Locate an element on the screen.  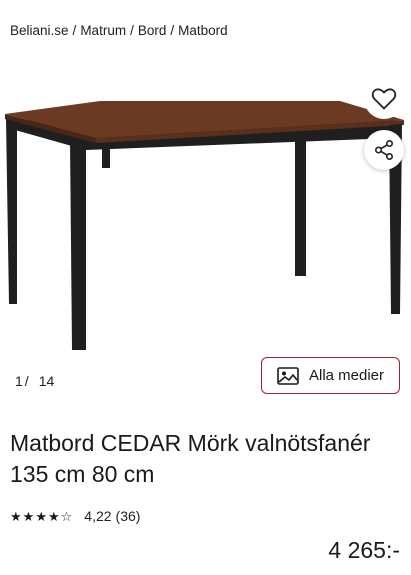
rating-stars: ★ ★ ★ ★ ☆ is located at coordinates (41, 516).